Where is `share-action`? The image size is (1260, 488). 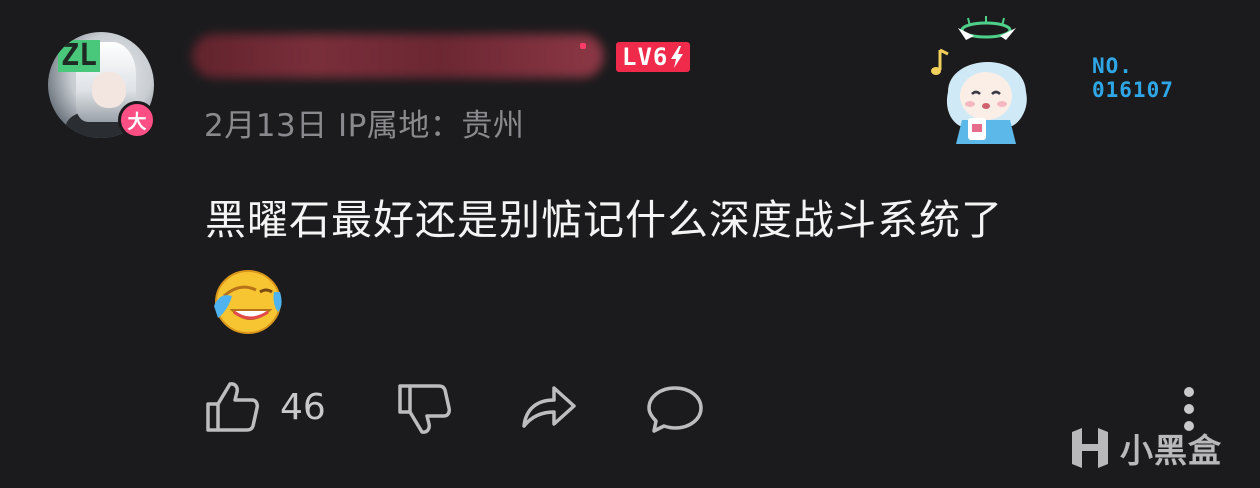 share-action is located at coordinates (549, 407).